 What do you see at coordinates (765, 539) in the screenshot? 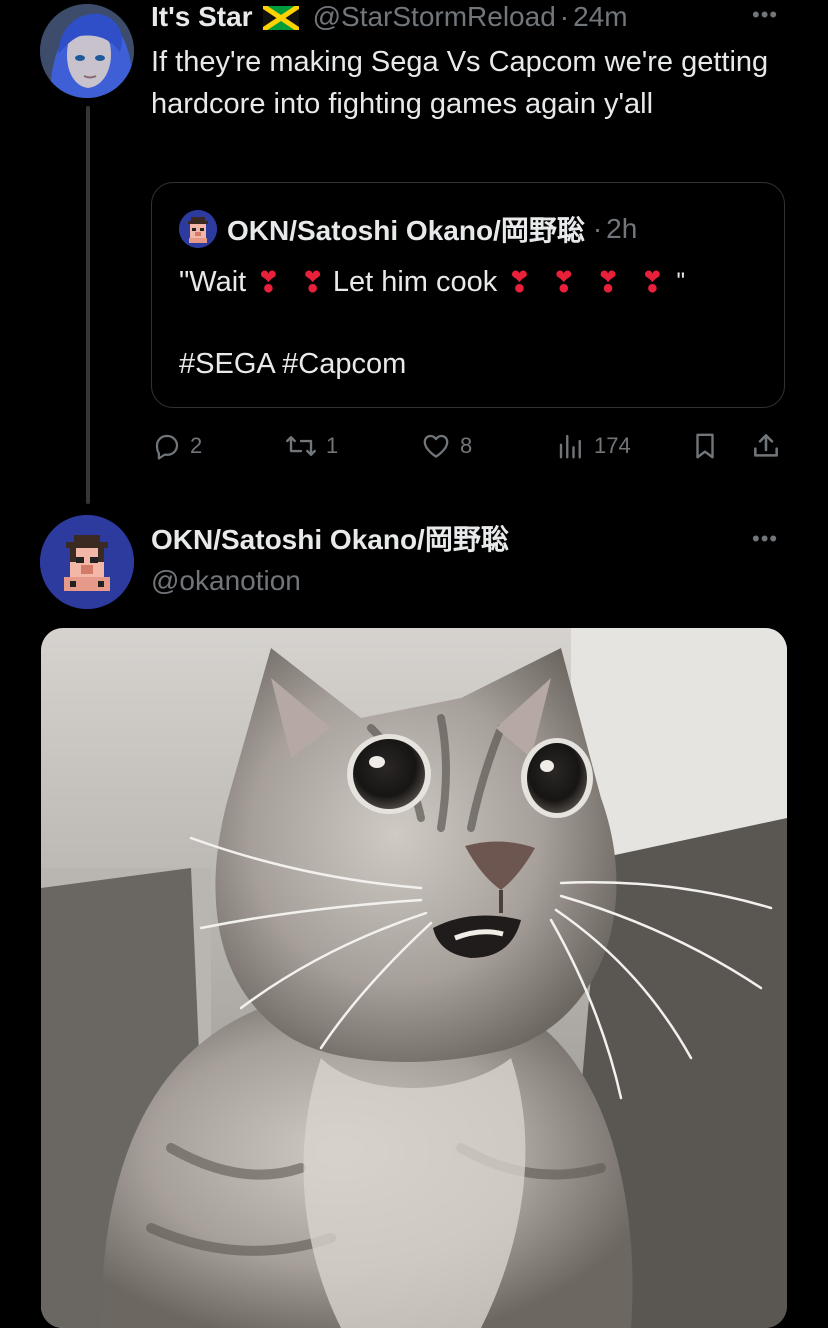
I see `next-post-more-icon: •••` at bounding box center [765, 539].